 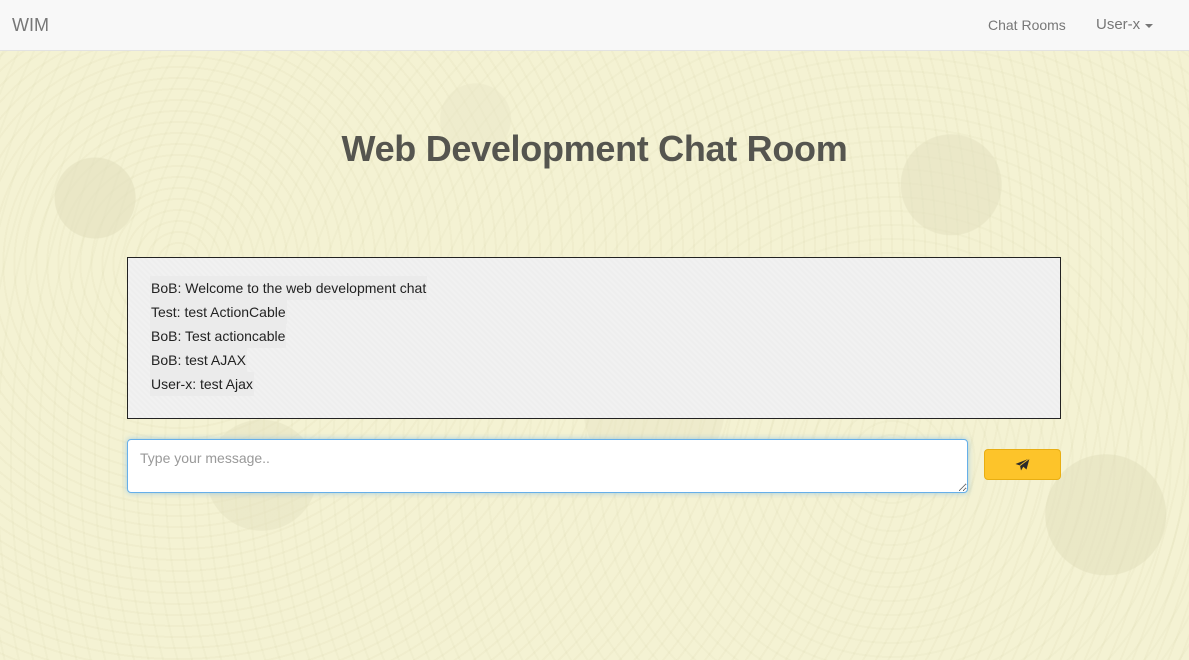 I want to click on chat-rooms-link: Chat Rooms, so click(x=1027, y=25).